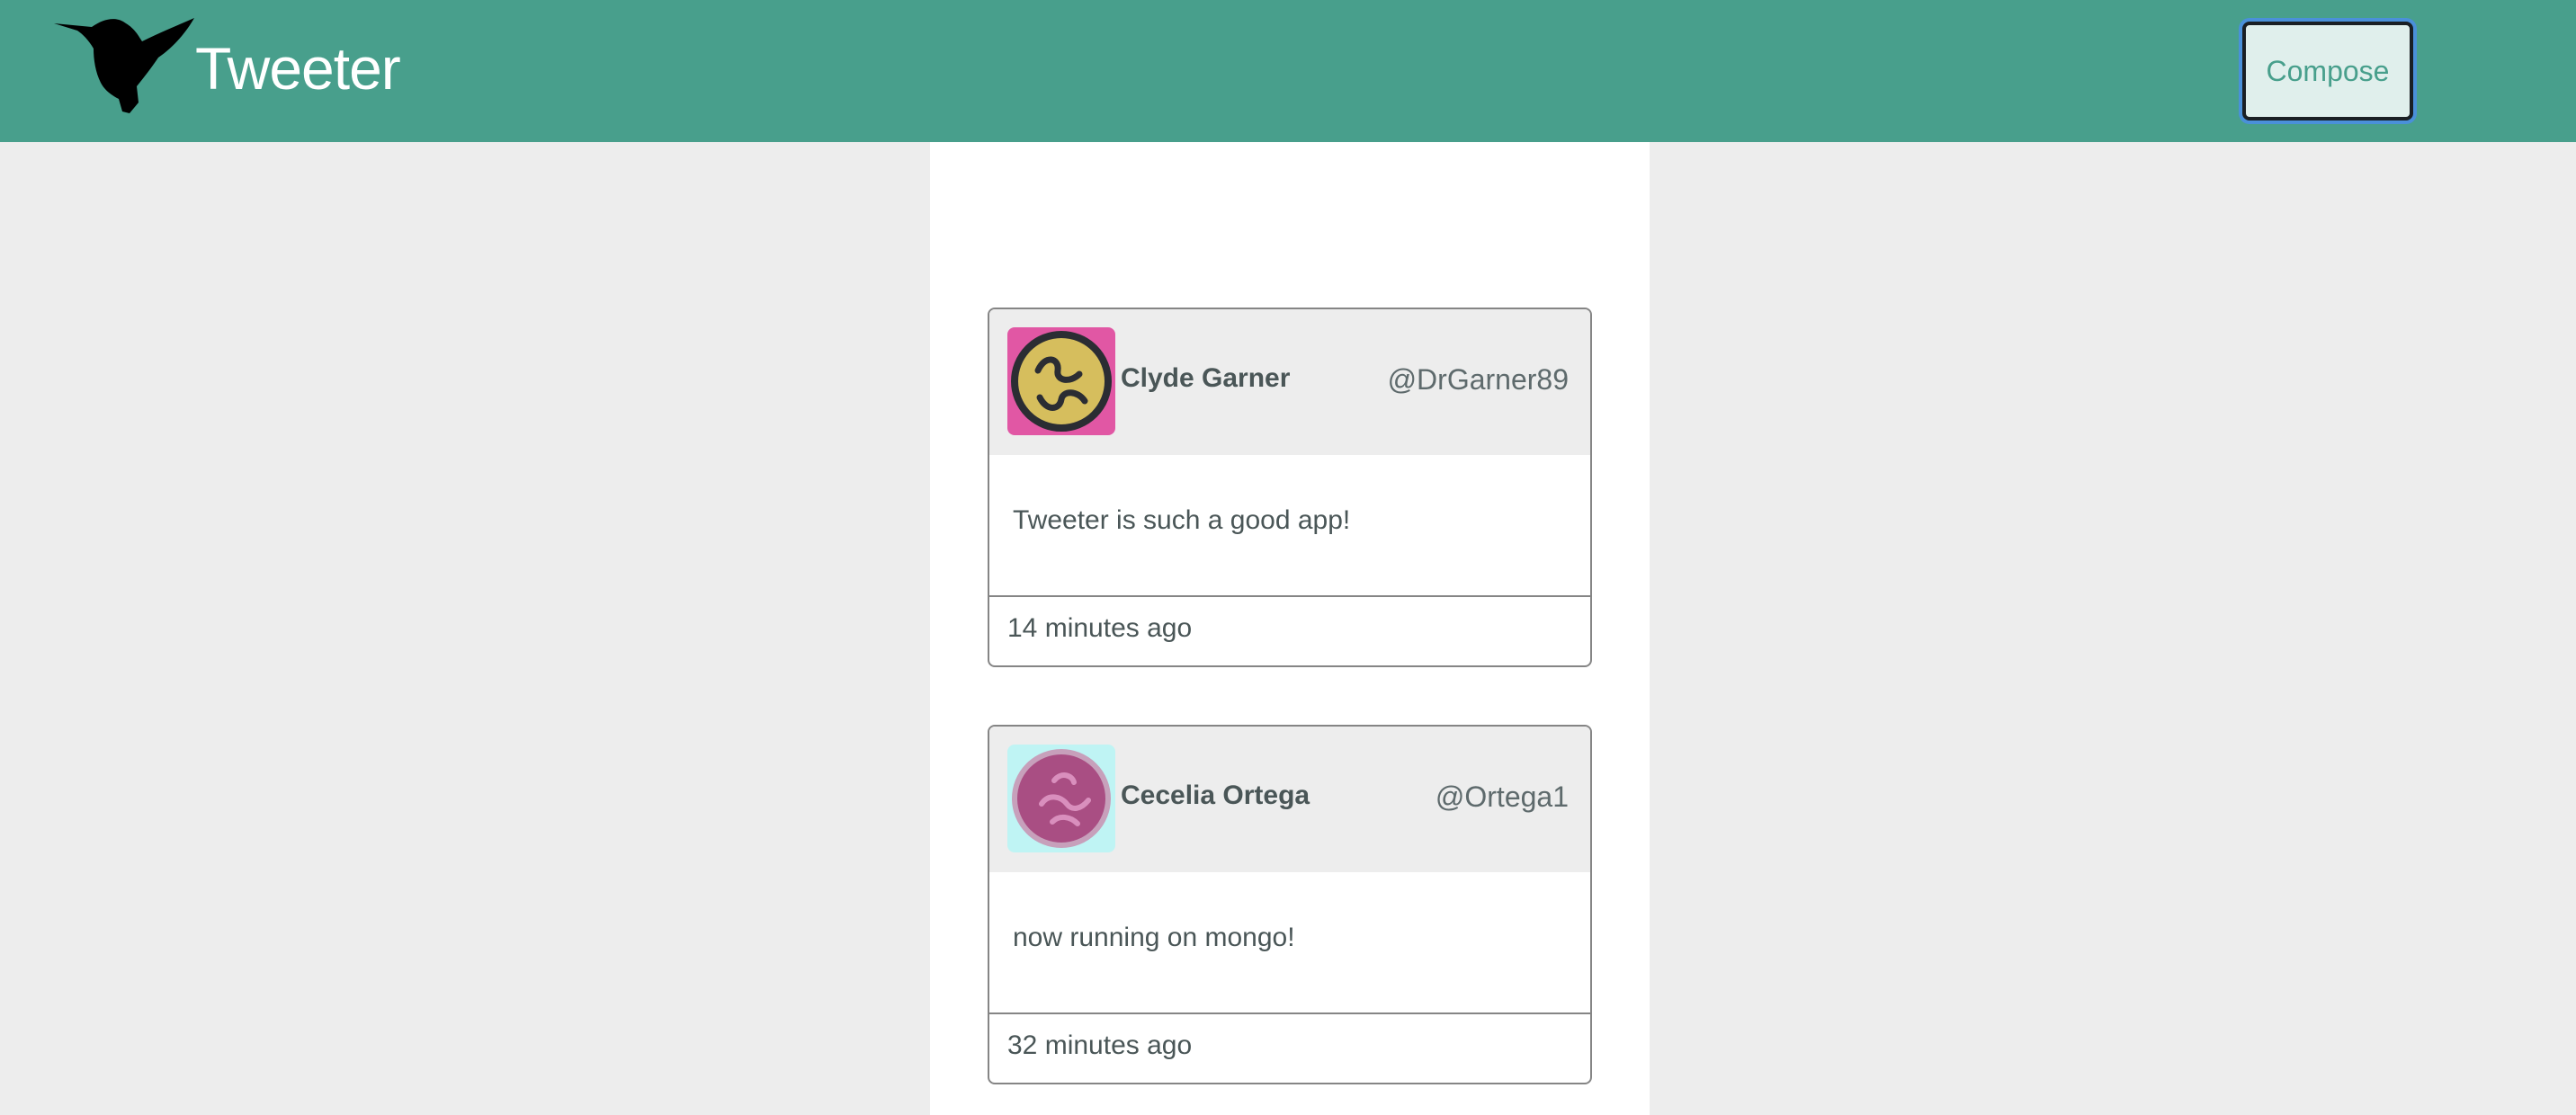 The width and height of the screenshot is (2576, 1115). I want to click on tweet-header: Cecelia Ortega @Ortega1, so click(1289, 799).